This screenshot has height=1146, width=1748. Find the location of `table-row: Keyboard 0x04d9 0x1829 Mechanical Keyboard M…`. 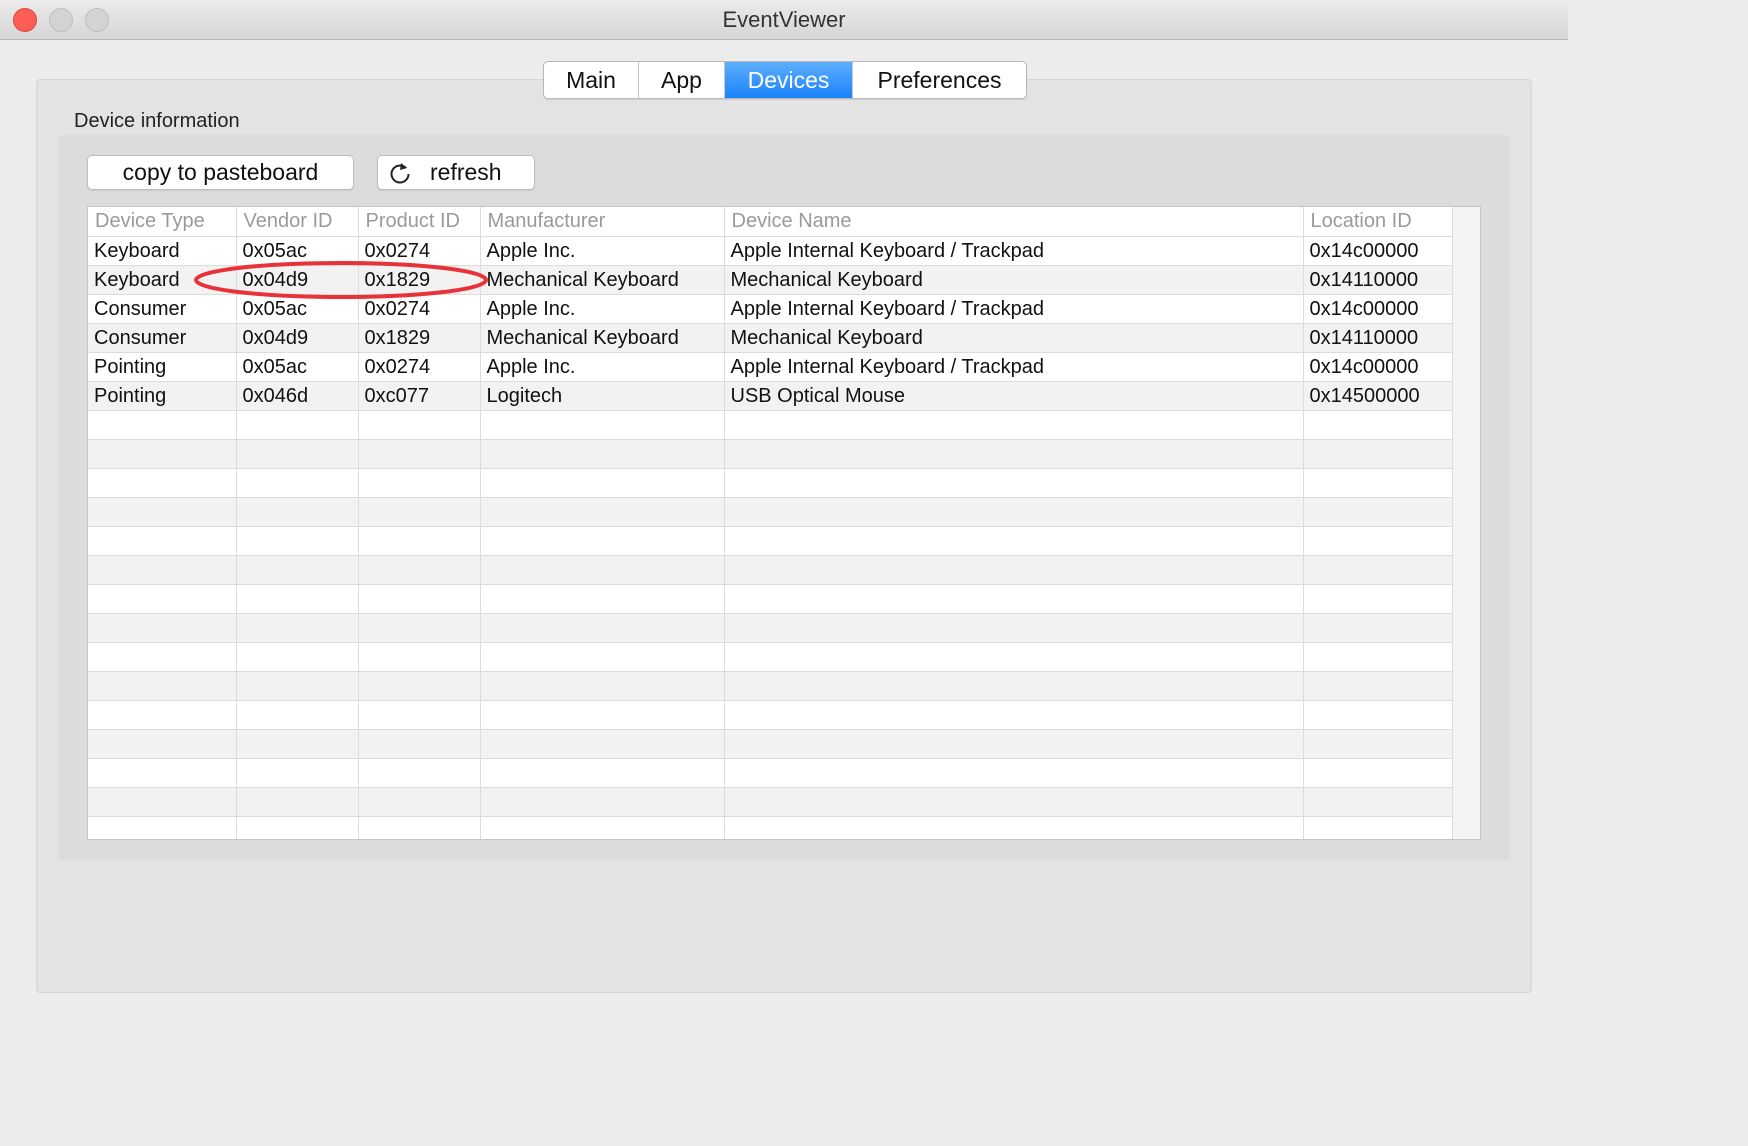

table-row: Keyboard 0x04d9 0x1829 Mechanical Keyboard M… is located at coordinates (771, 280).